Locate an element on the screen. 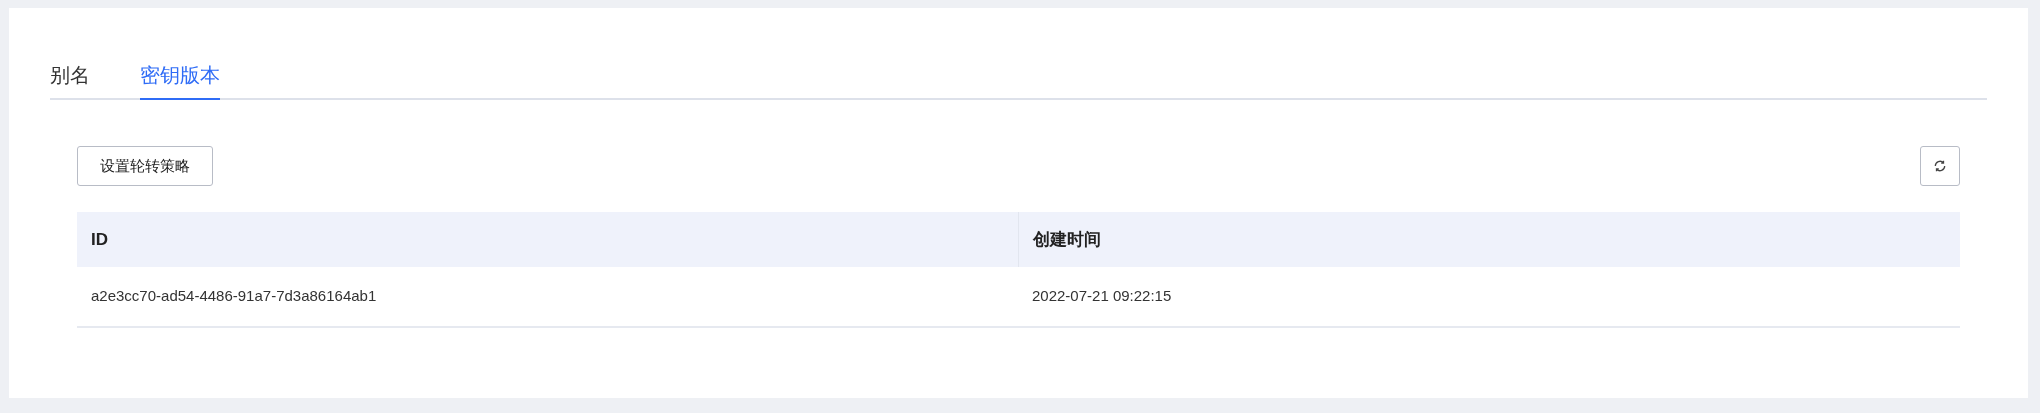 This screenshot has height=413, width=2040. refresh-button is located at coordinates (1940, 166).